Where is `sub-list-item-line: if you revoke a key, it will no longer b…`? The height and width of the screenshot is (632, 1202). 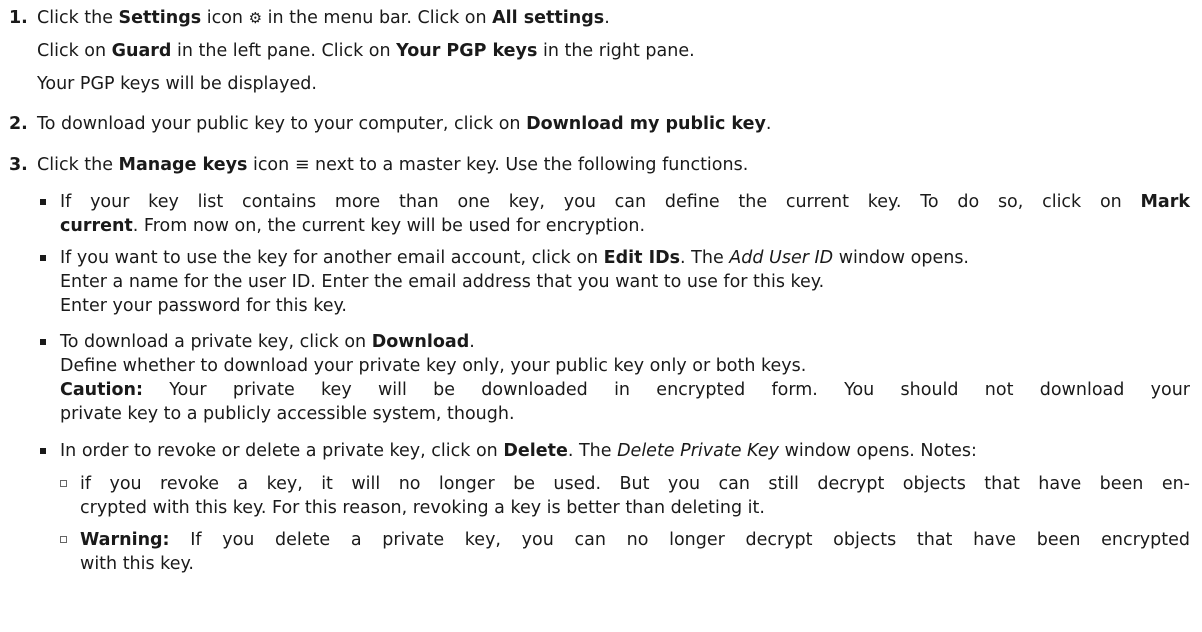 sub-list-item-line: if you revoke a key, it will no longer b… is located at coordinates (635, 484).